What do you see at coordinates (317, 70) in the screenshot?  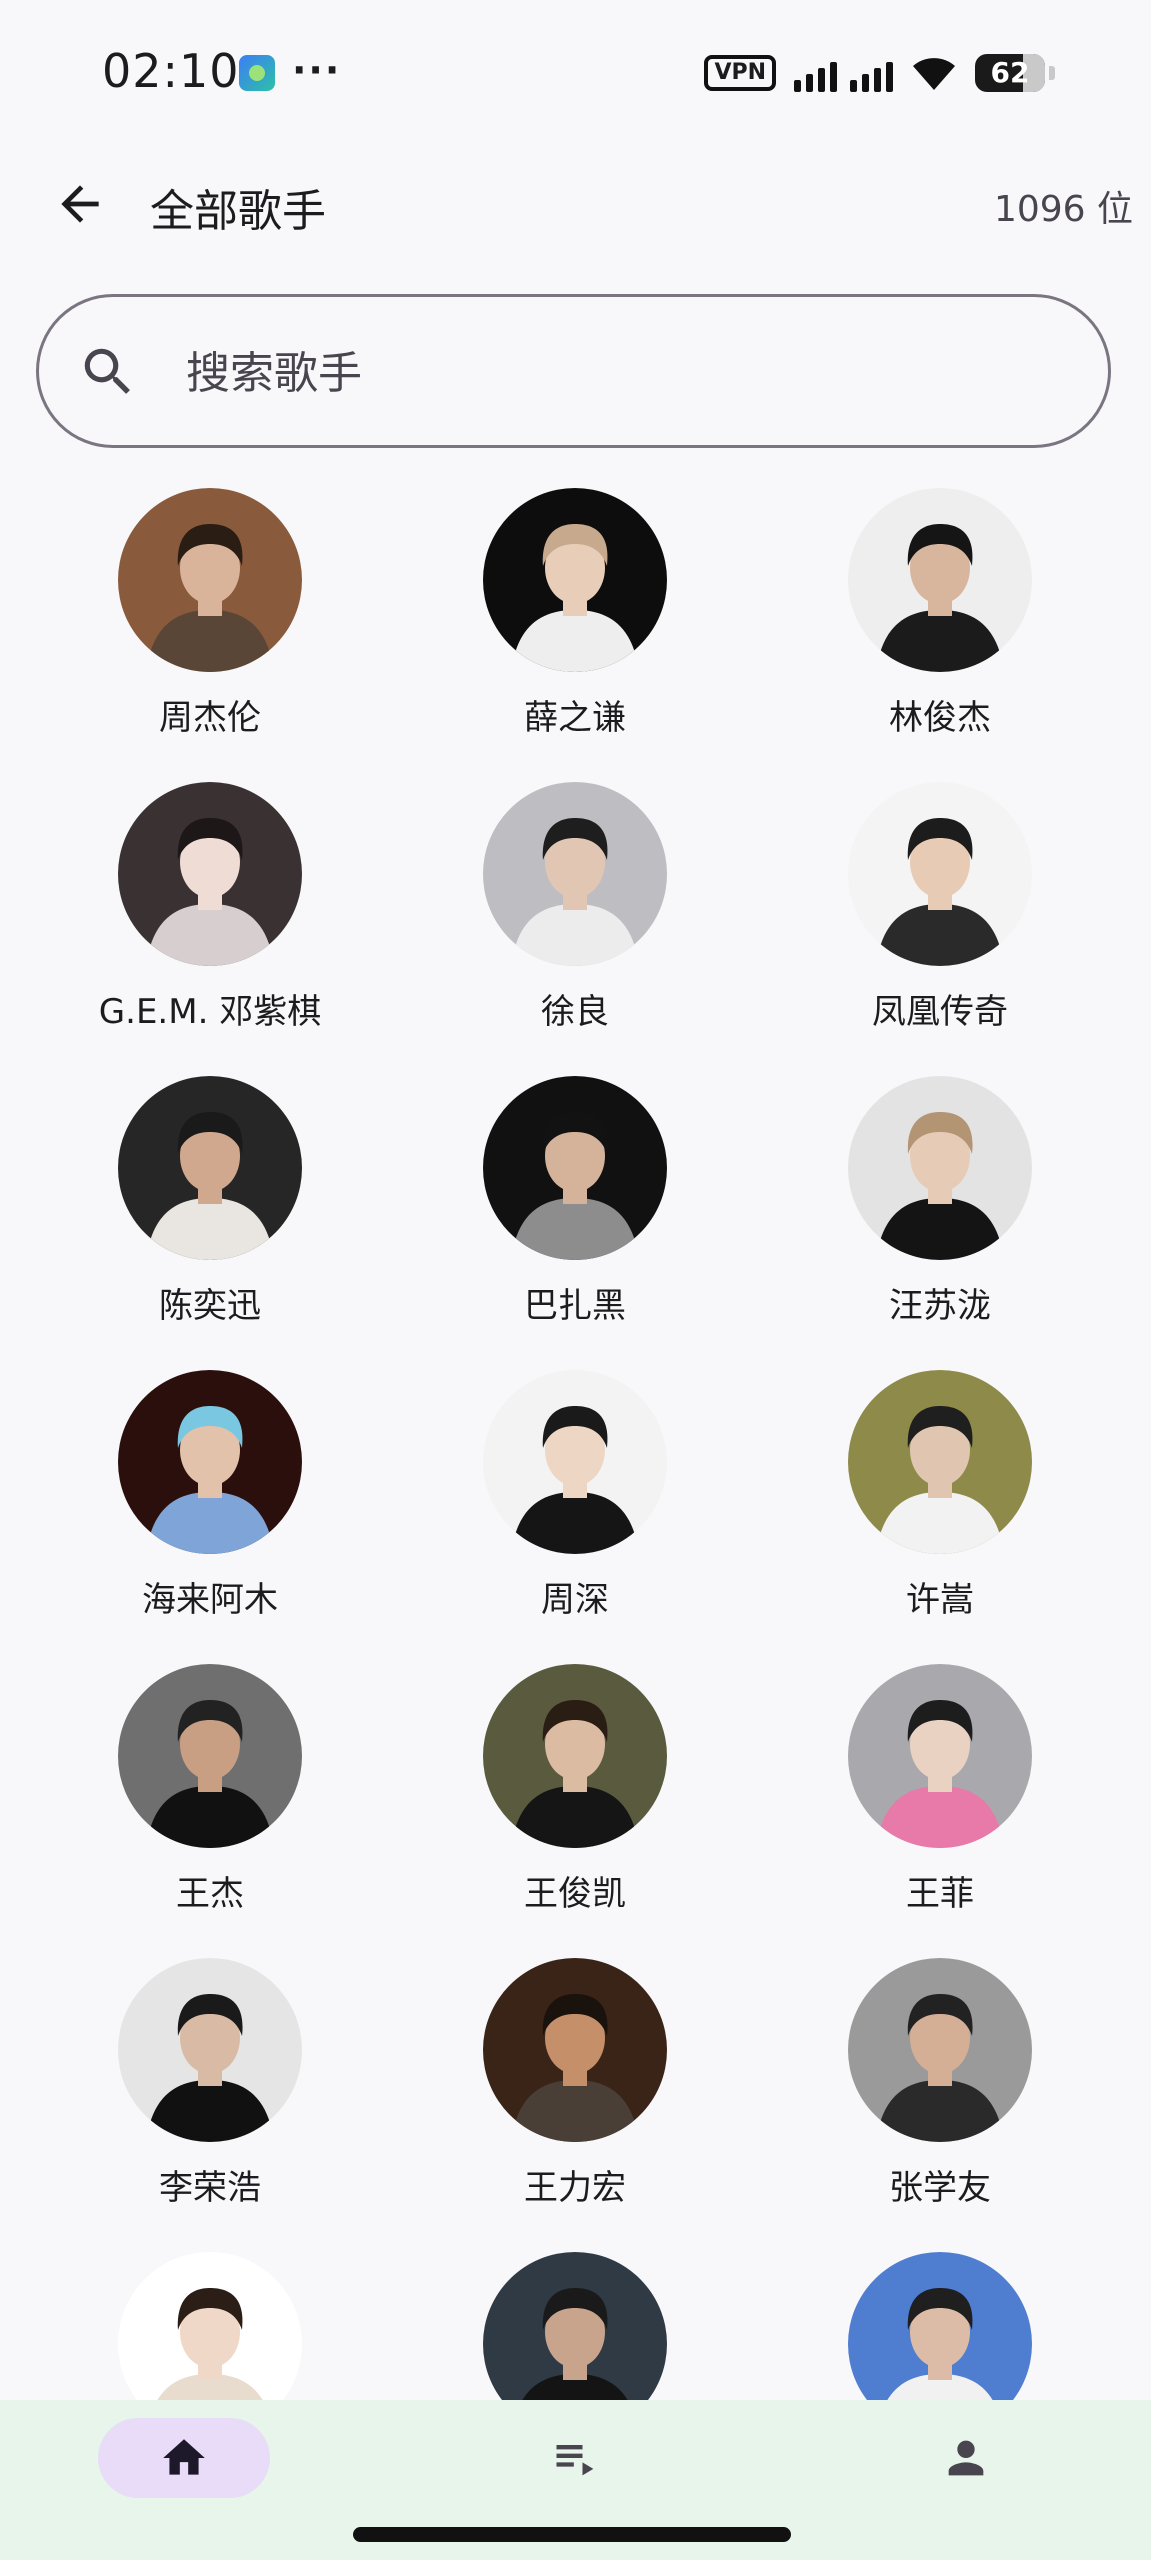 I see `more-notifications-icon: ···` at bounding box center [317, 70].